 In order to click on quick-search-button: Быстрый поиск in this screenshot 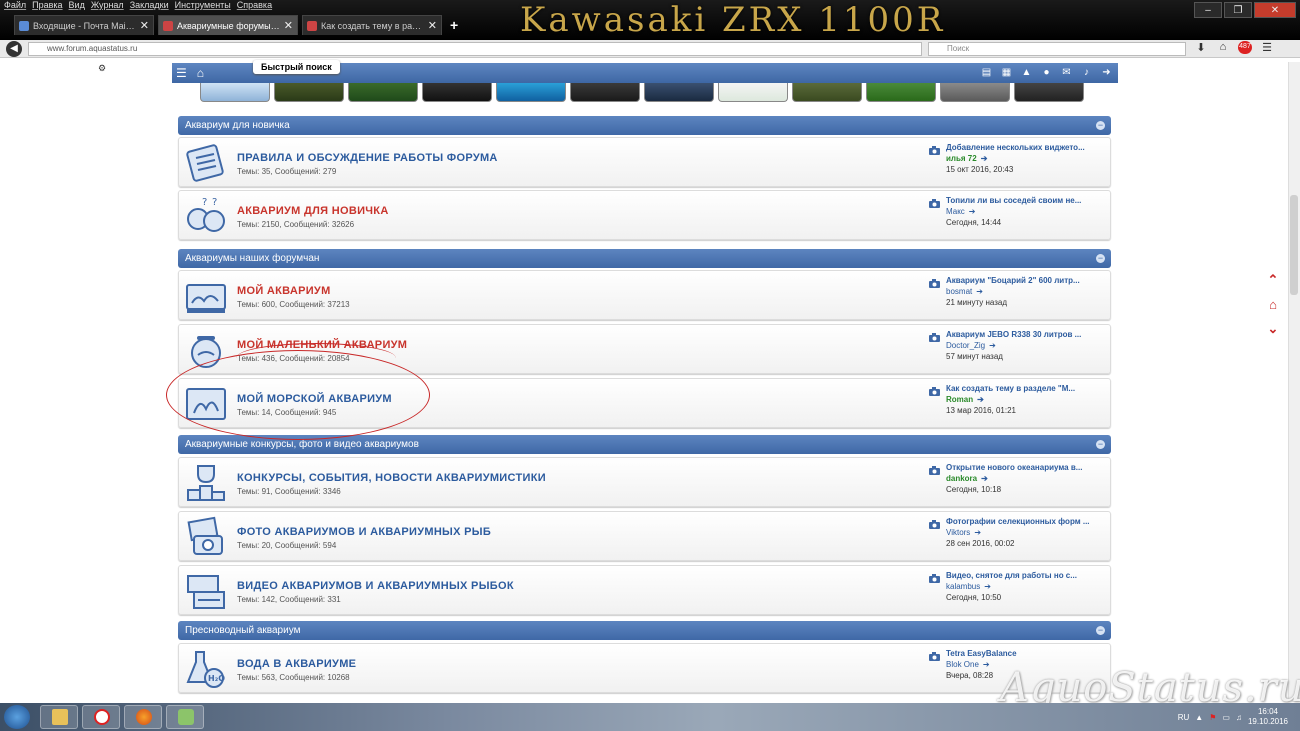, I will do `click(296, 67)`.